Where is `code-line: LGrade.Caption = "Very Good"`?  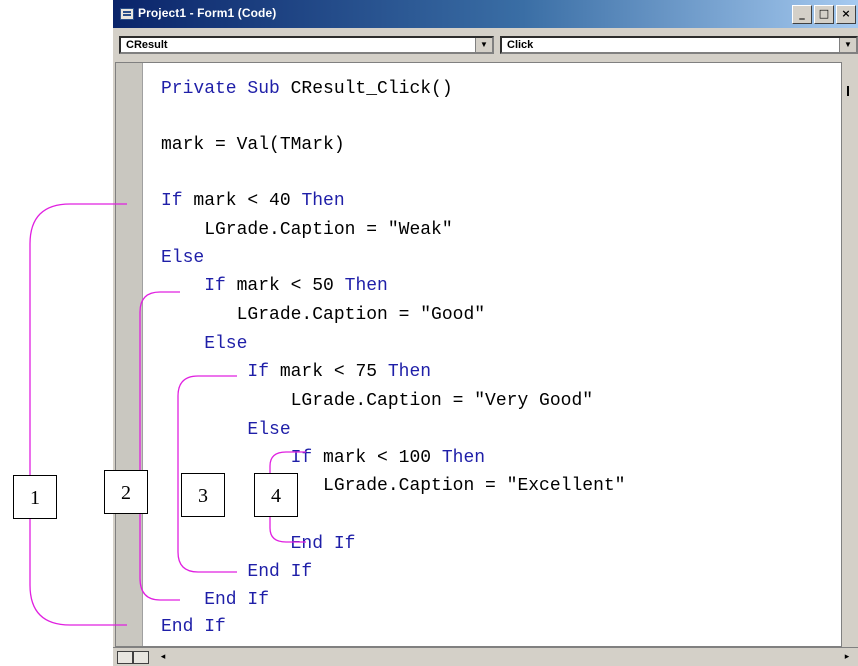 code-line: LGrade.Caption = "Very Good" is located at coordinates (377, 401).